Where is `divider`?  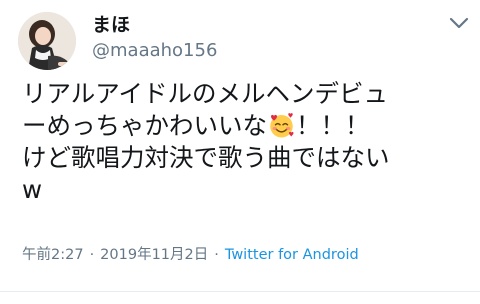 divider is located at coordinates (240, 291).